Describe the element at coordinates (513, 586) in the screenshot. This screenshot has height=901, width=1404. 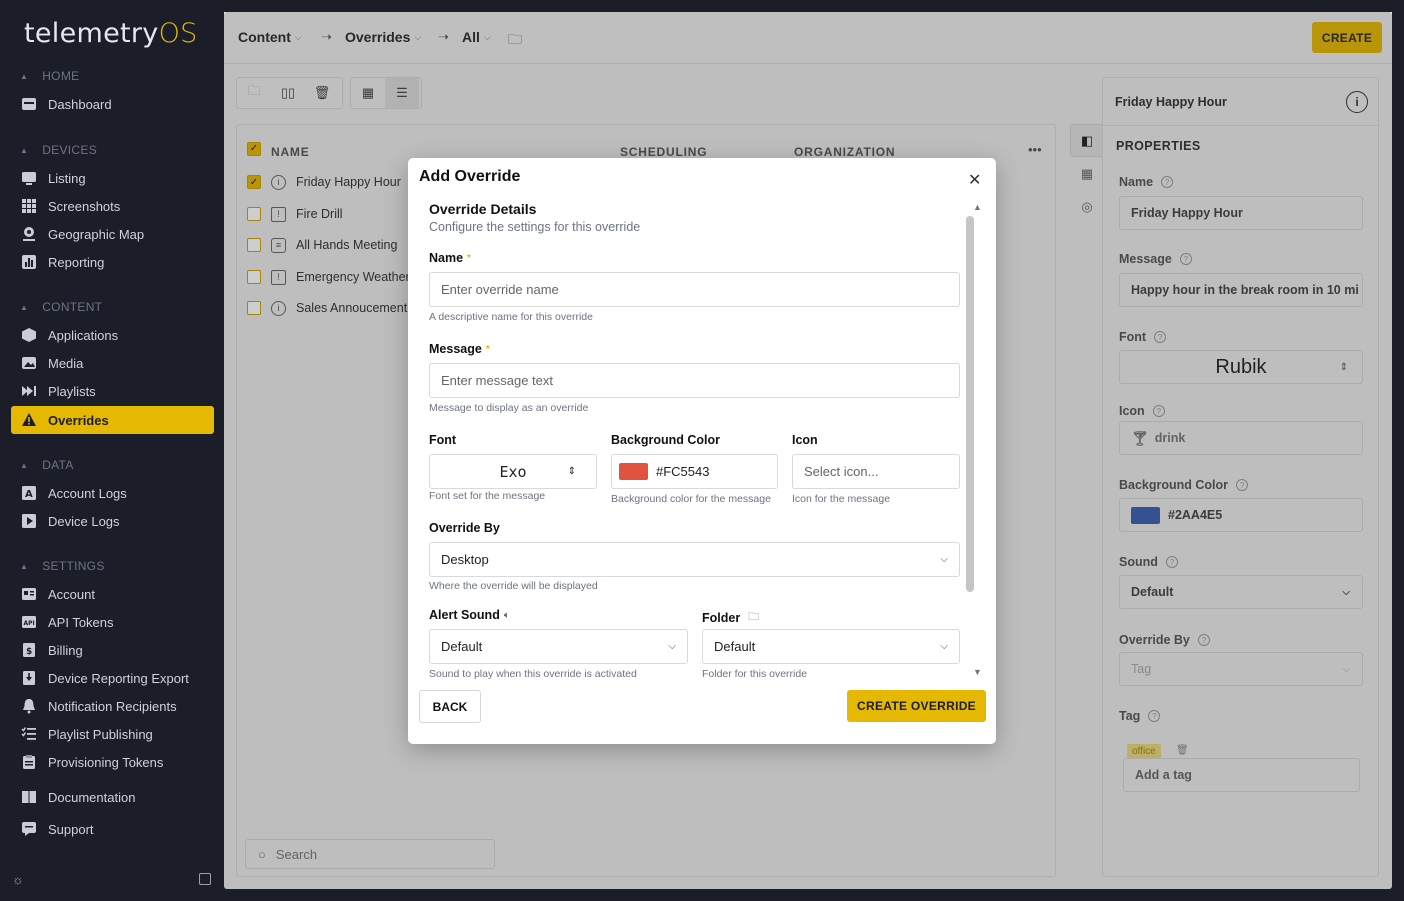
I see `override-by-hint: Where the override will be displayed` at that location.